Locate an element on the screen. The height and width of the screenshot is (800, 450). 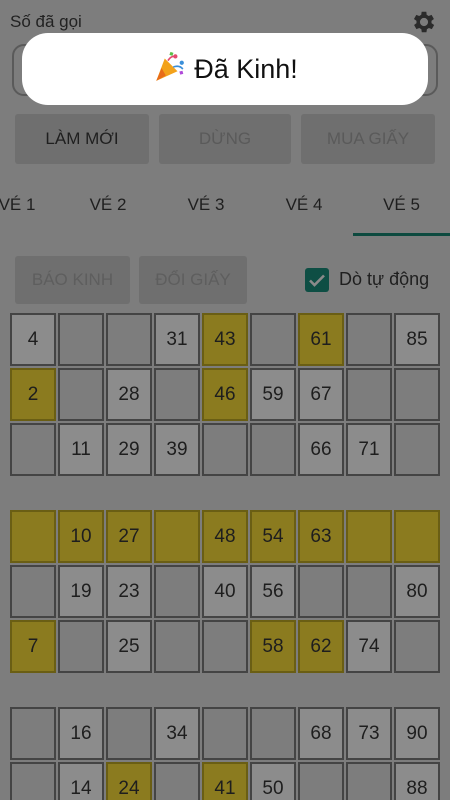
refresh-button: LÀM MỚI is located at coordinates (82, 139).